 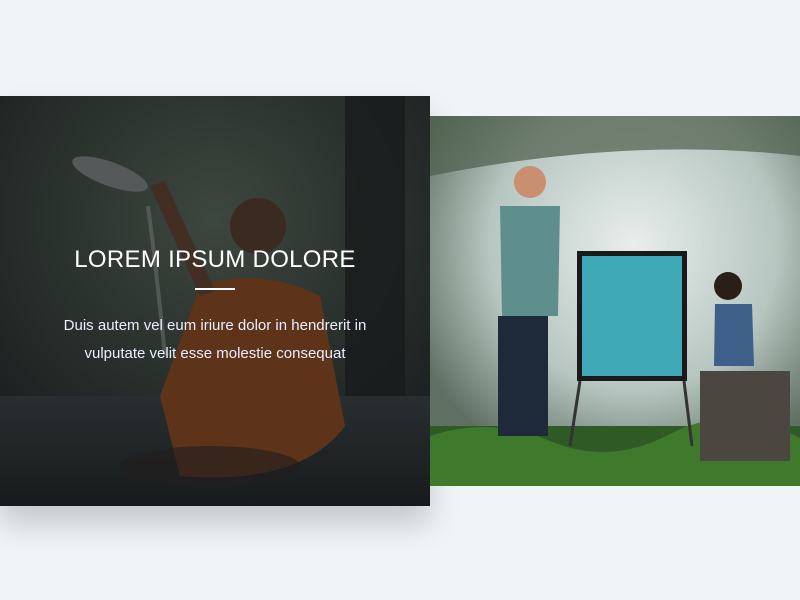 I want to click on card-title: LOREM IPSUM DOLORE, so click(x=215, y=259).